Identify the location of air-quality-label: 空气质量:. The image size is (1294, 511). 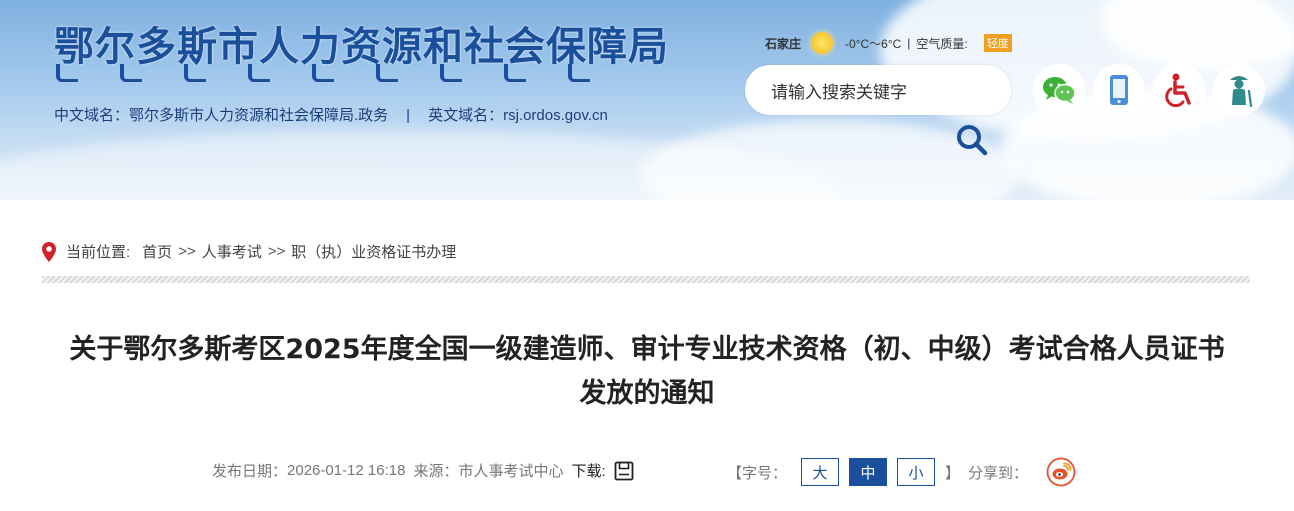
(942, 43).